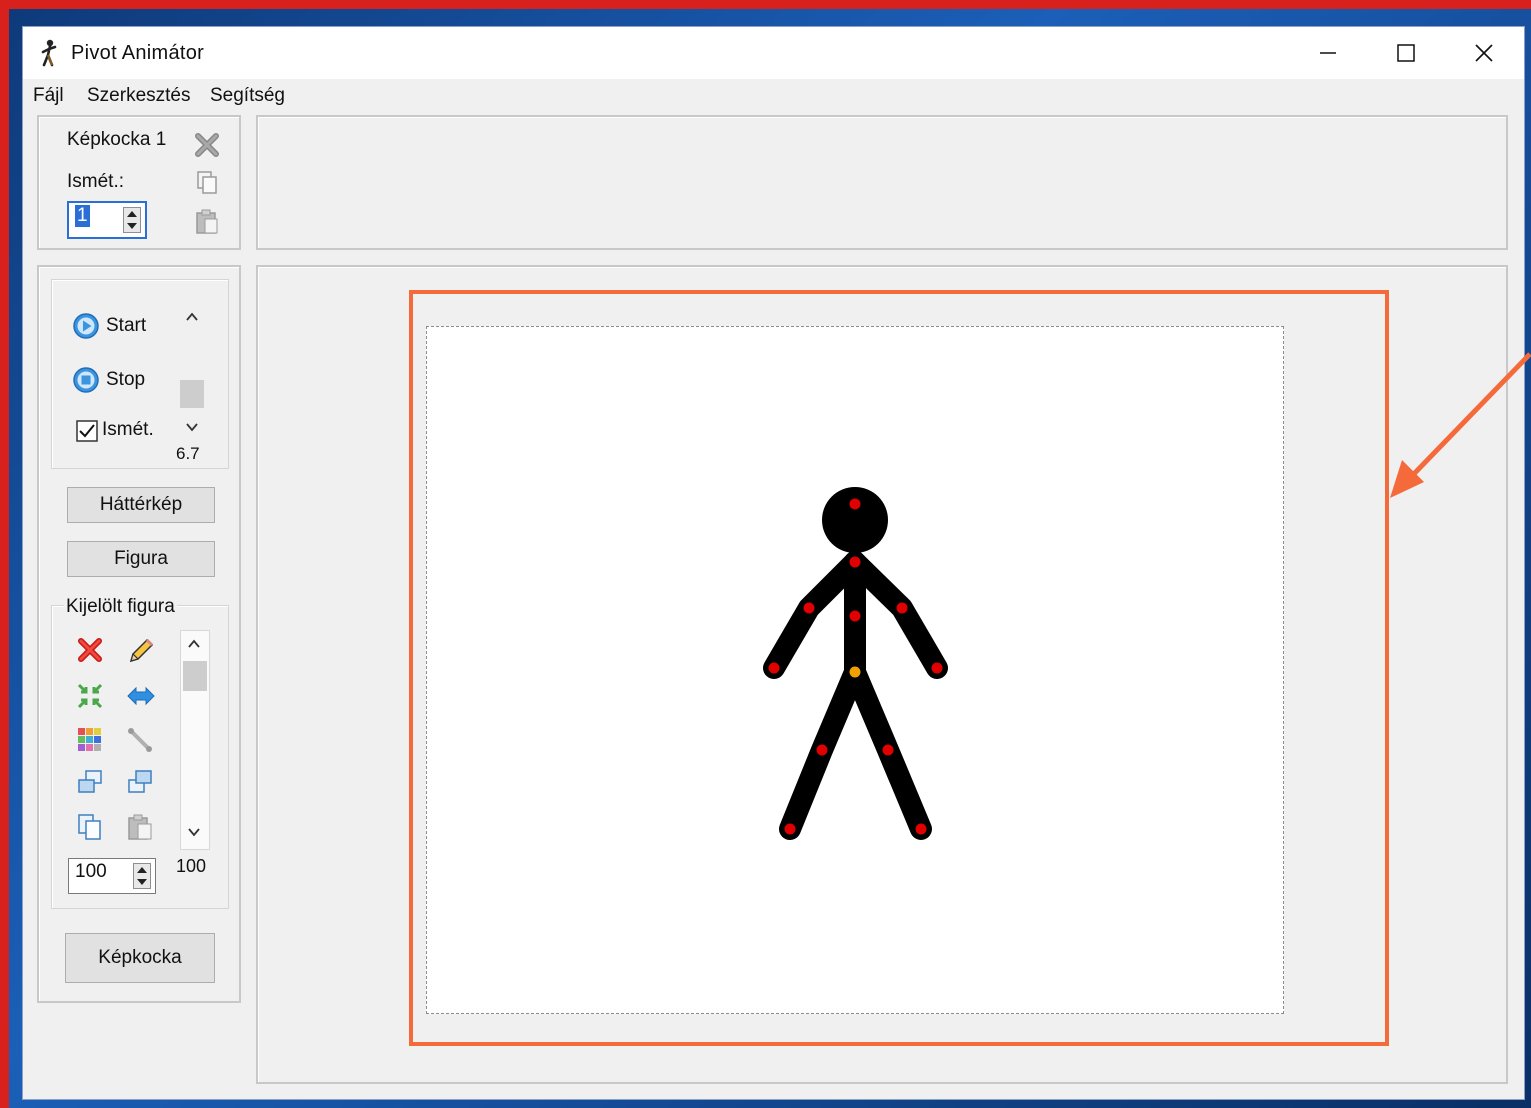 This screenshot has height=1108, width=1531. What do you see at coordinates (90, 782) in the screenshot?
I see `bring-to-front-icon` at bounding box center [90, 782].